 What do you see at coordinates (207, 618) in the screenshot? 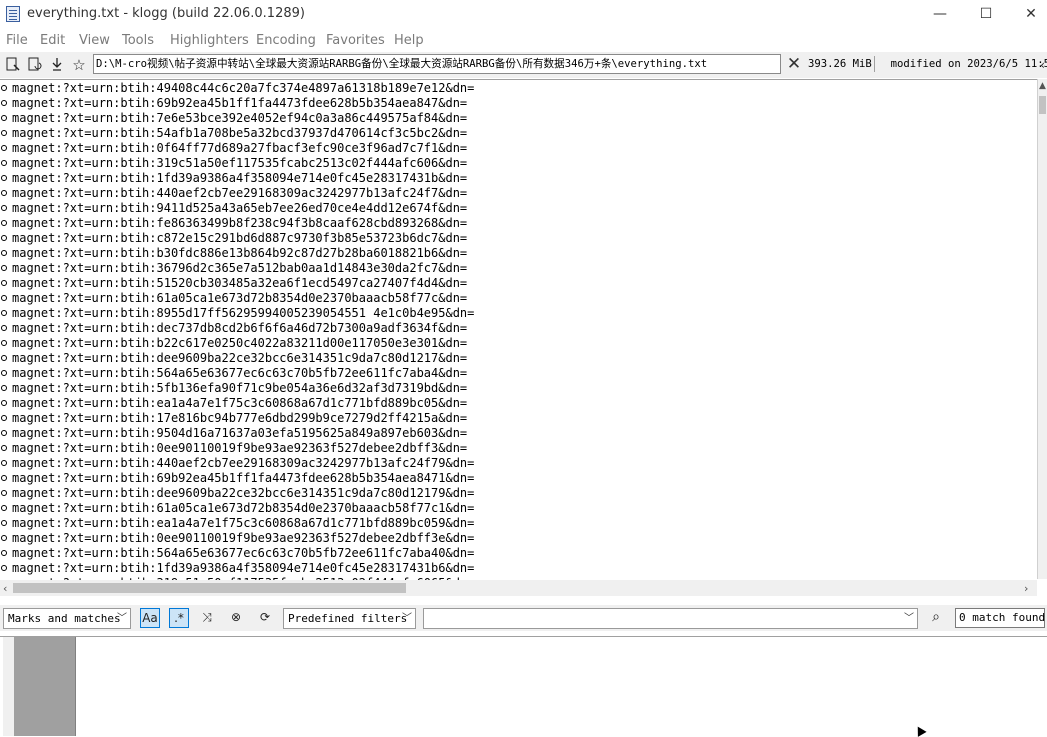
I see `inverse-match-icon: ⤨` at bounding box center [207, 618].